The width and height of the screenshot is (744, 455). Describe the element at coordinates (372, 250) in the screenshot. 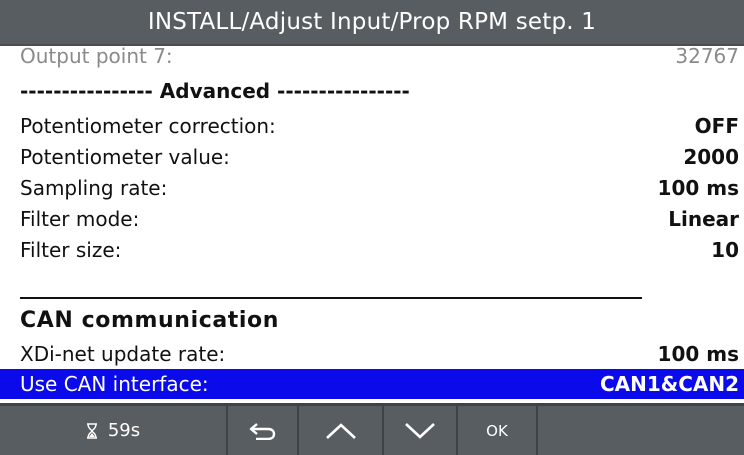

I see `list-item-filter-size: Filter size: 10` at that location.